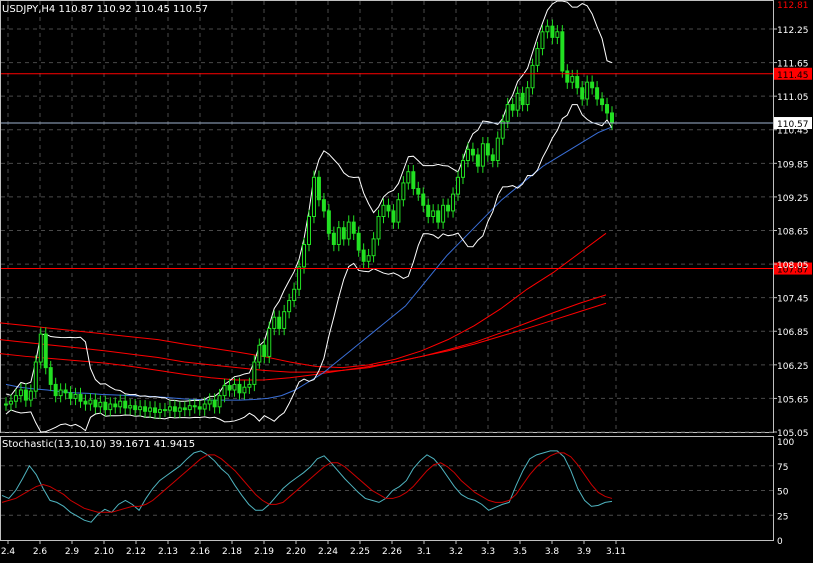  What do you see at coordinates (232, 552) in the screenshot?
I see `time-tick-label: 2.18` at bounding box center [232, 552].